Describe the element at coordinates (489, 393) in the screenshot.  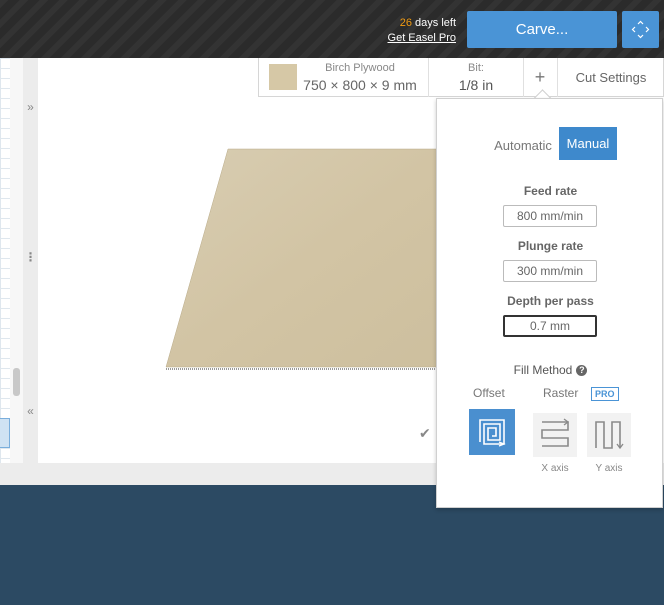
I see `offset-label: Offset` at that location.